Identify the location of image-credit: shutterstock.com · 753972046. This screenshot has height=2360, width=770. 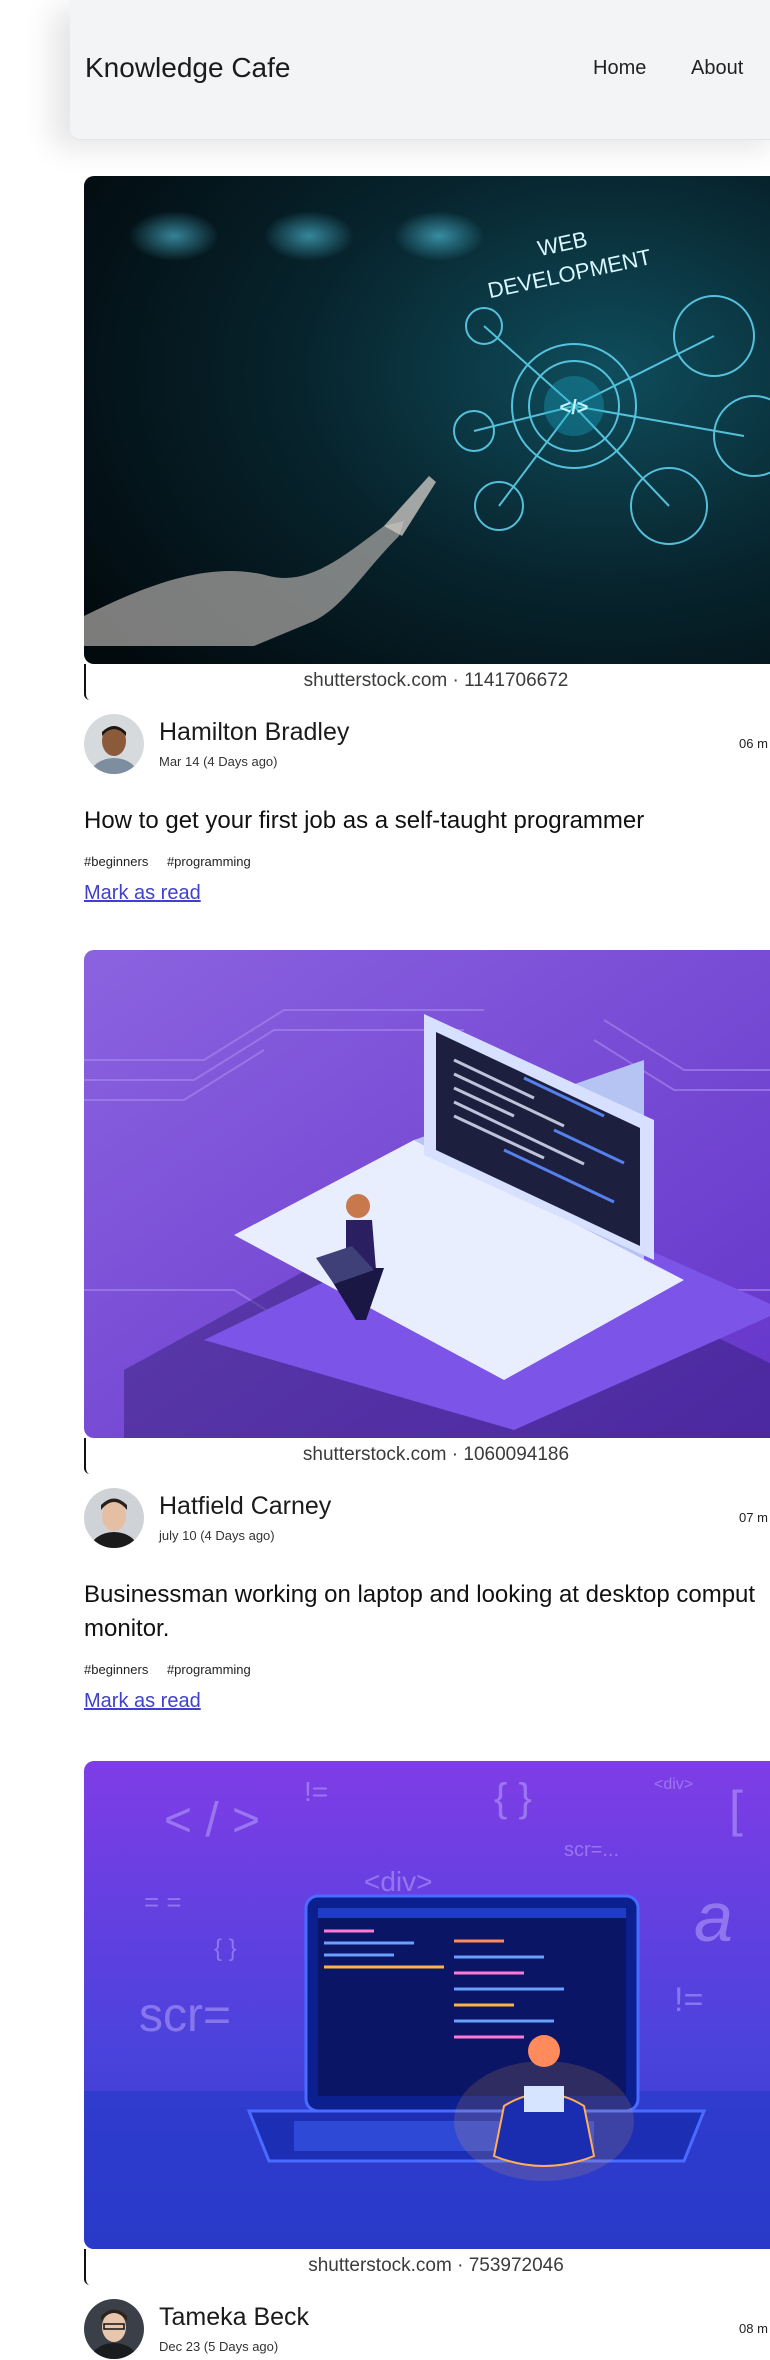
(436, 2265).